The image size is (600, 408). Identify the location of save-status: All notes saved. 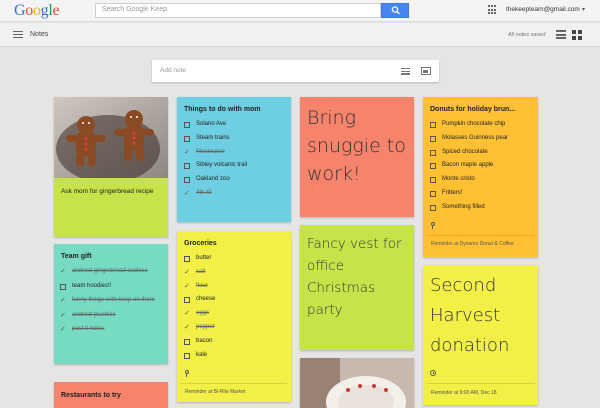
(527, 35).